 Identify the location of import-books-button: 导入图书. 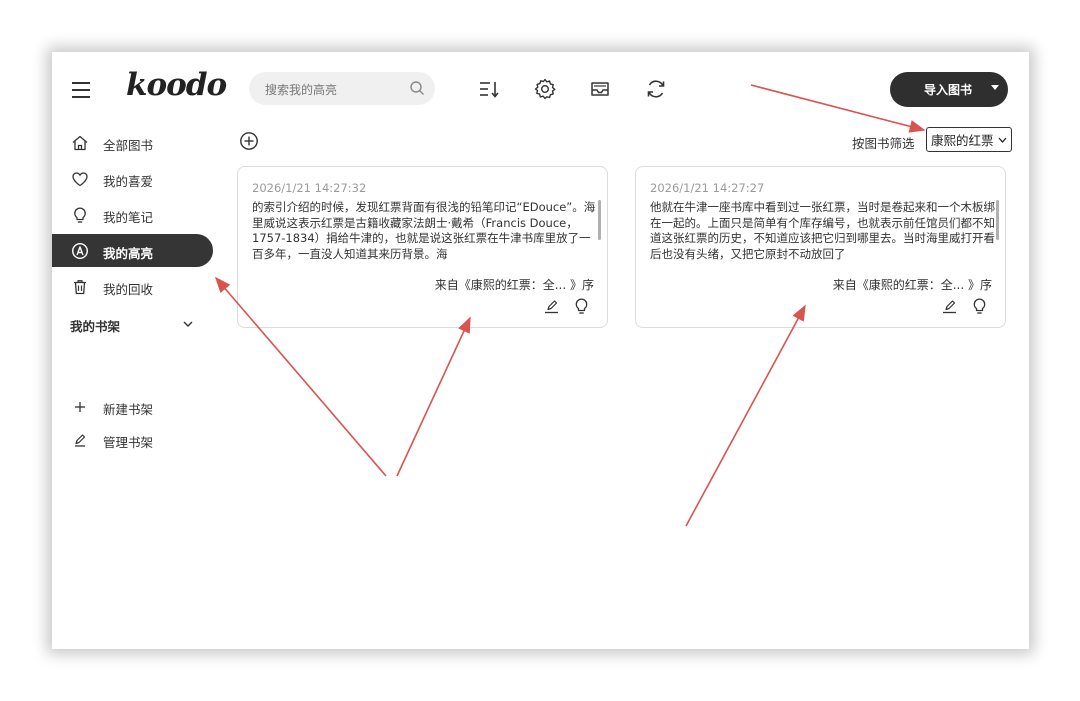
(949, 89).